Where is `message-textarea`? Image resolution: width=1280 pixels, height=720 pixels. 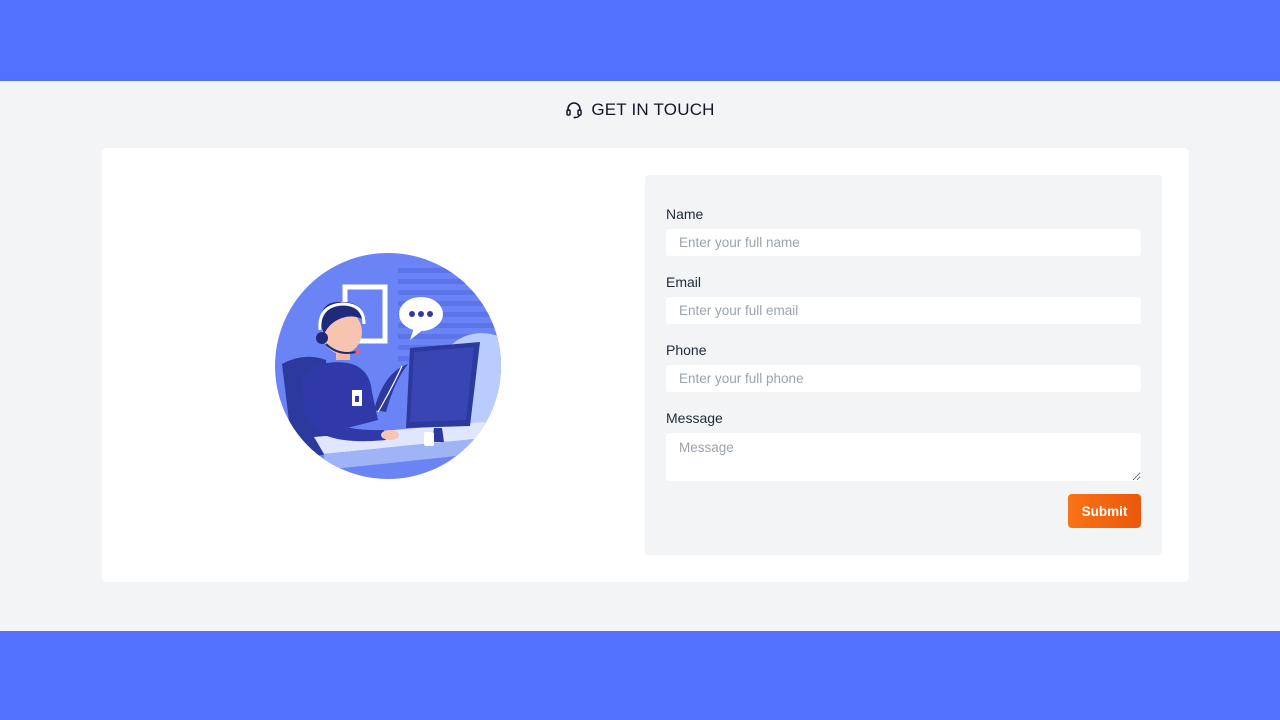
message-textarea is located at coordinates (903, 457).